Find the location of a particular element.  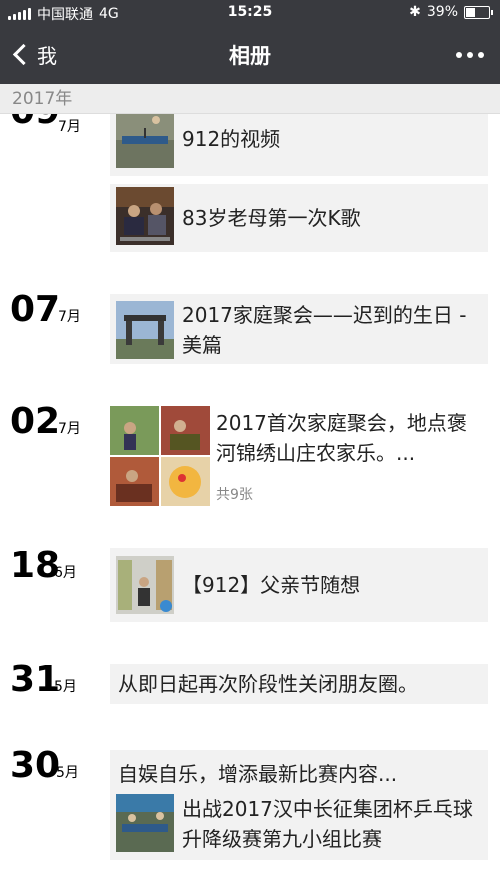

album-item: 【912】父亲节随想 is located at coordinates (299, 585).